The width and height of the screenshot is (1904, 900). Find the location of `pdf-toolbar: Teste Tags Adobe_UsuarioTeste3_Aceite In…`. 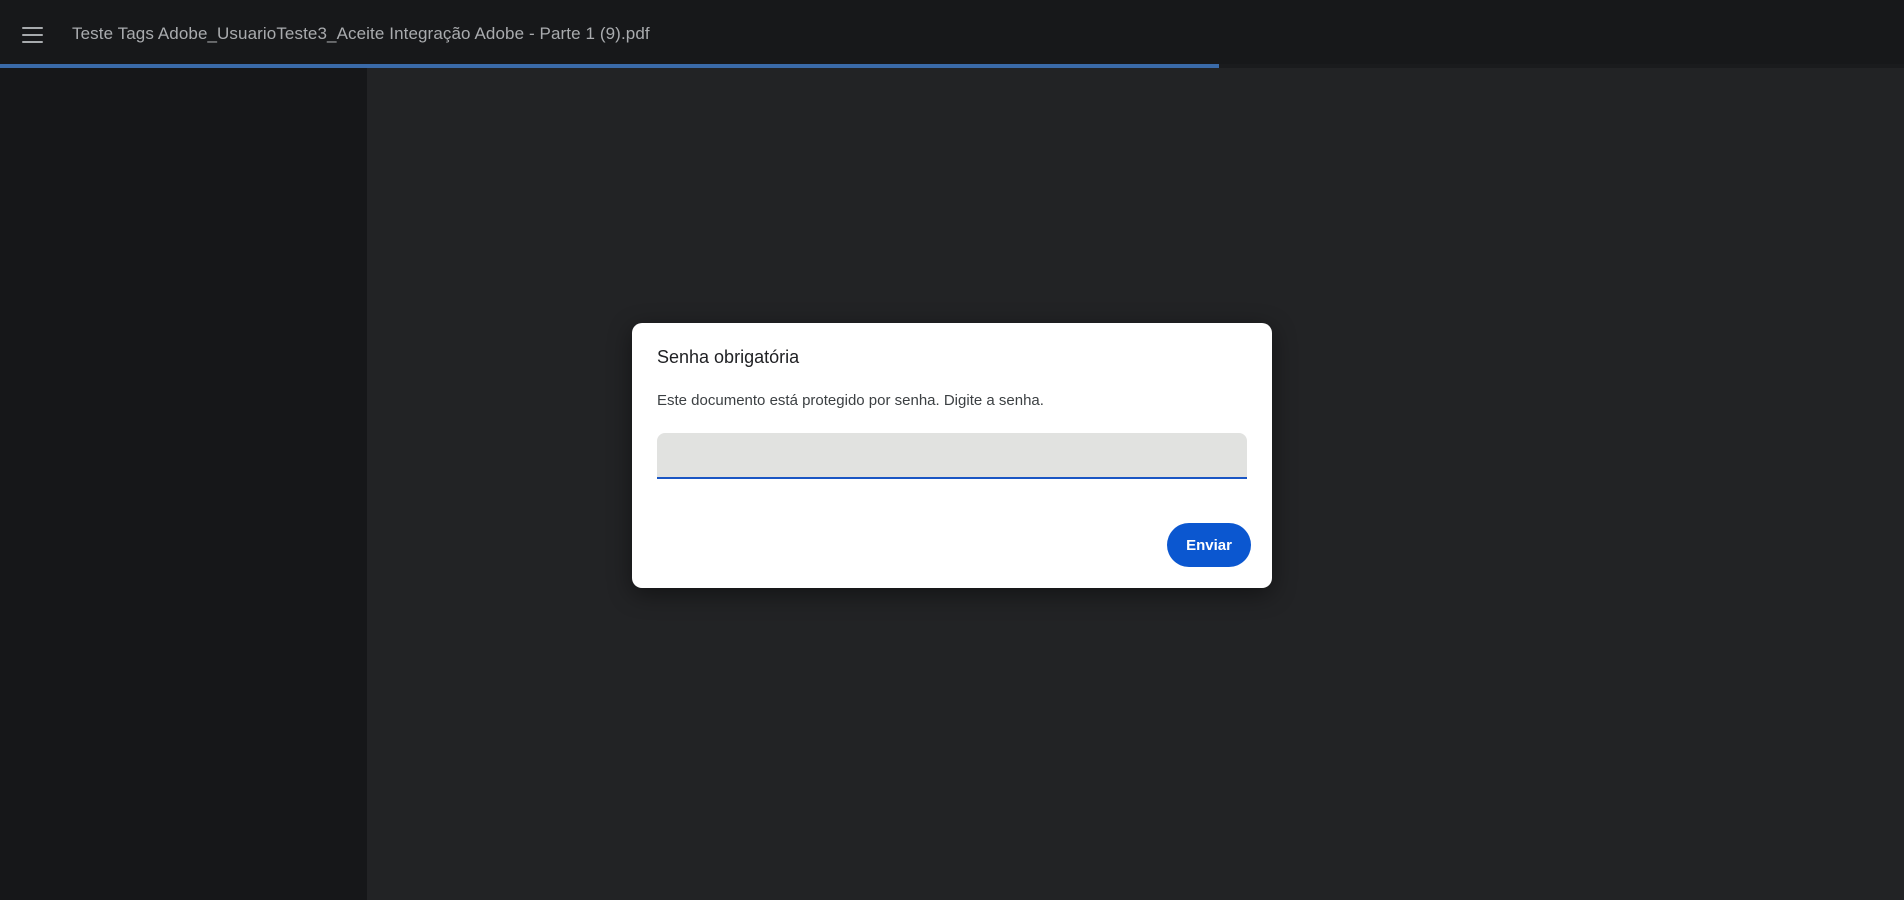

pdf-toolbar: Teste Tags Adobe_UsuarioTeste3_Aceite In… is located at coordinates (952, 33).